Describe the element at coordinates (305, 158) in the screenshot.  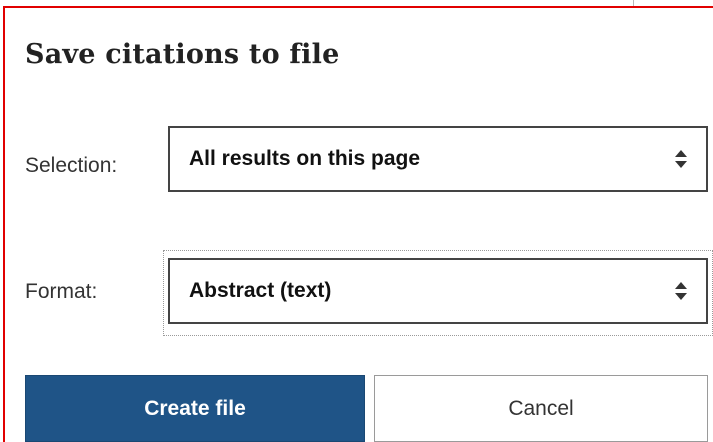
I see `selection-value: All results on this page` at that location.